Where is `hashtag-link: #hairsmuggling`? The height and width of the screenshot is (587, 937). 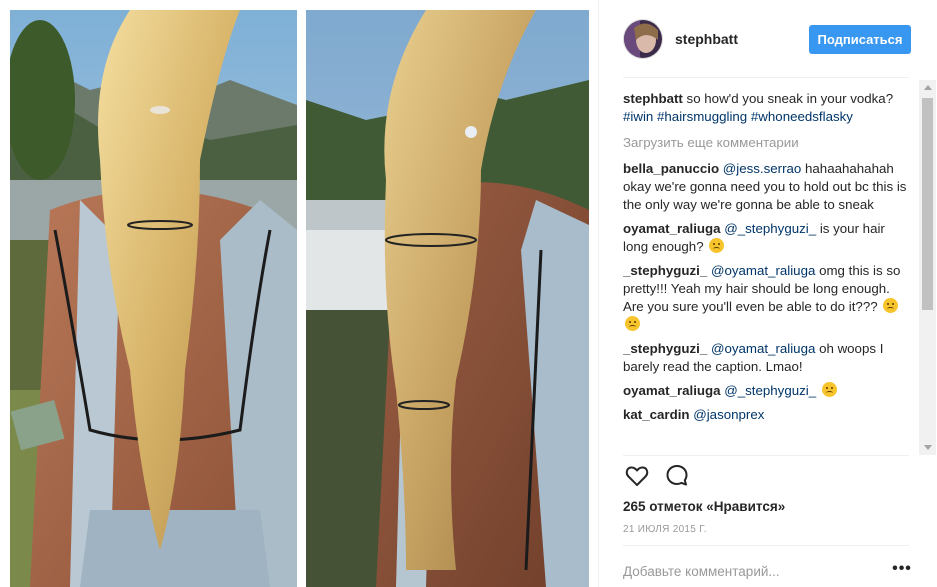
hashtag-link: #hairsmuggling is located at coordinates (702, 116).